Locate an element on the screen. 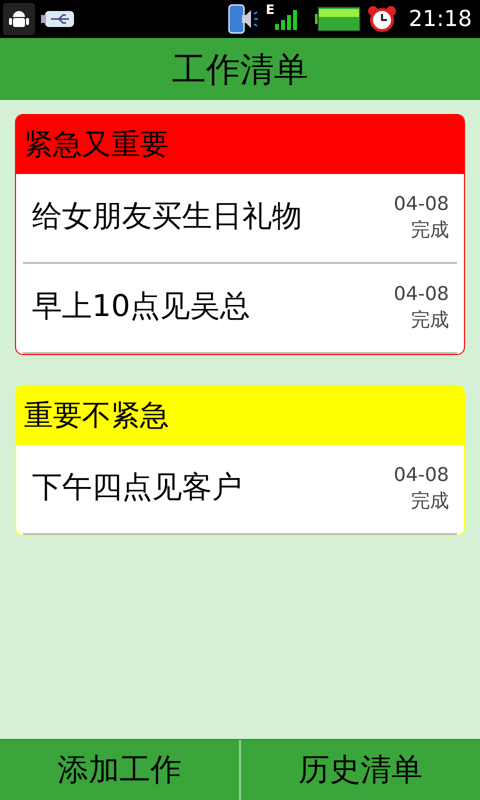  alarm-clock-icon is located at coordinates (381, 19).